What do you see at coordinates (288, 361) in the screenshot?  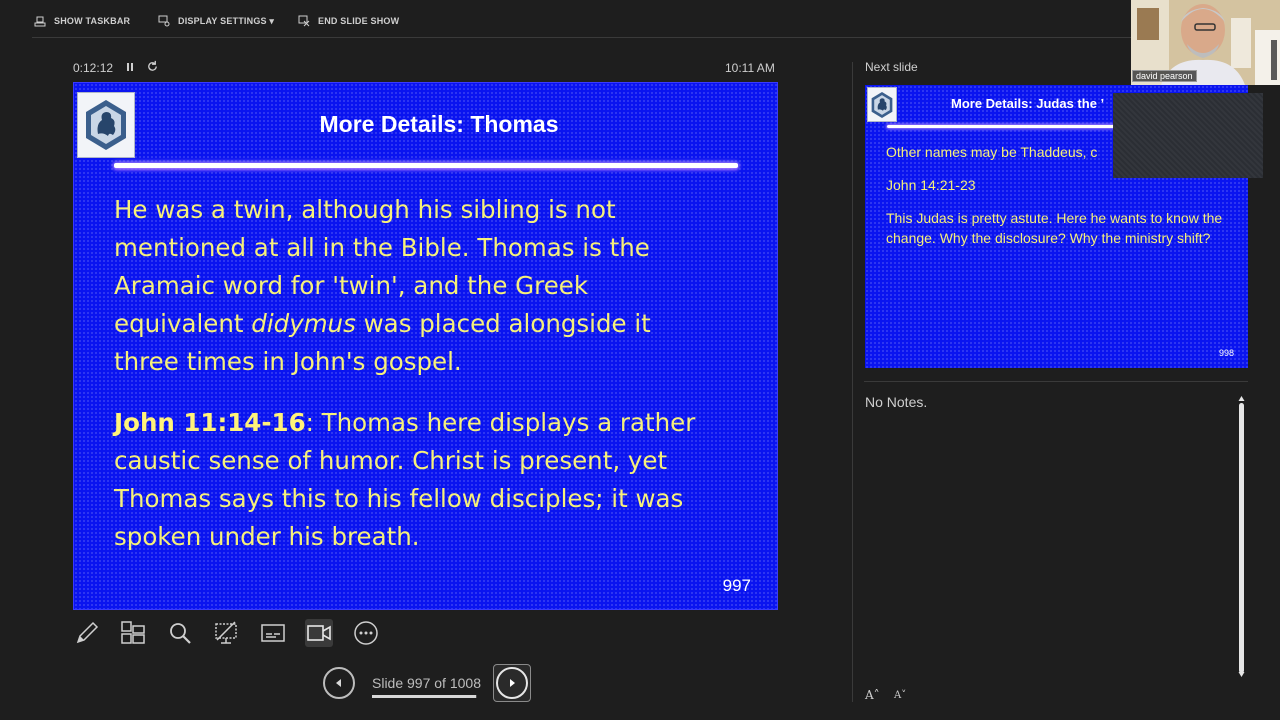 I see `para1-line5: three times in John's gospel.` at bounding box center [288, 361].